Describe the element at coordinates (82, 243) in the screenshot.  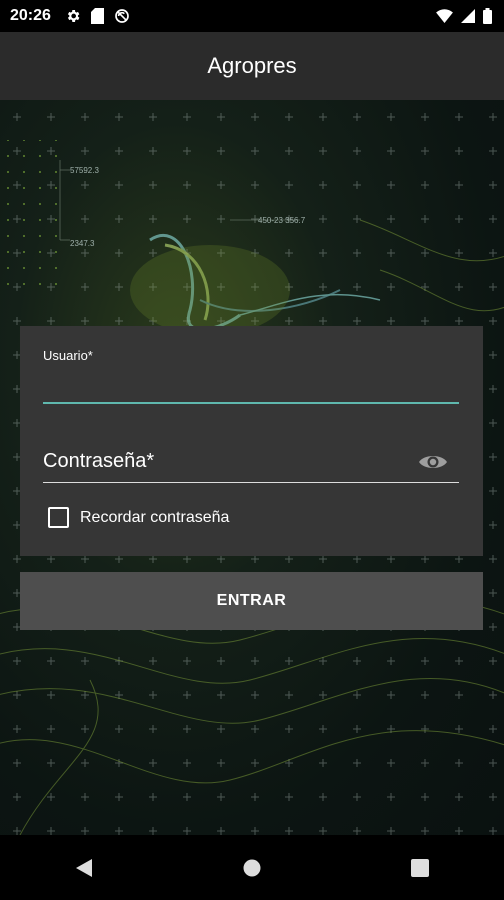
I see `background-label-2: 2347.3` at that location.